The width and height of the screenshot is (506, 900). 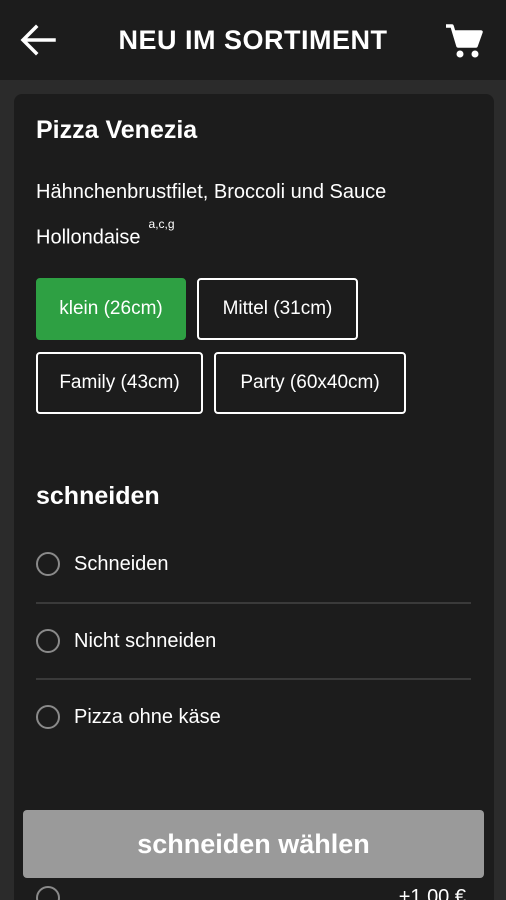 What do you see at coordinates (145, 640) in the screenshot?
I see `option-label: Nicht schneiden` at bounding box center [145, 640].